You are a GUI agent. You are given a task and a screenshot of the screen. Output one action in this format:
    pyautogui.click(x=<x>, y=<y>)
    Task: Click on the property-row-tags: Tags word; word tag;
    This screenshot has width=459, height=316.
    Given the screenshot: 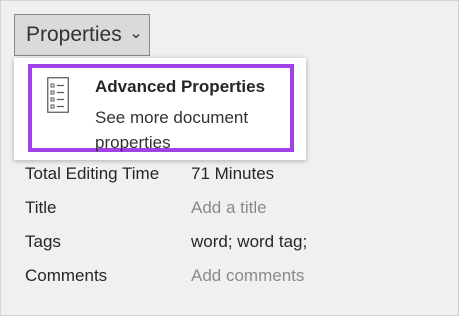 What is the action you would take?
    pyautogui.click(x=235, y=244)
    